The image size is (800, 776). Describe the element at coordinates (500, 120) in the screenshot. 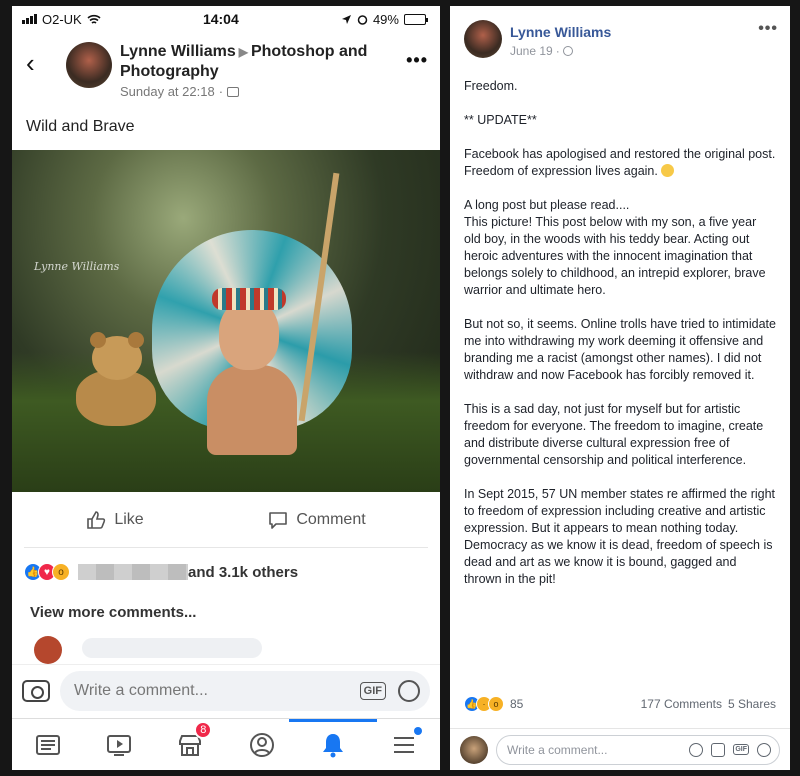

I see `paragraph-2: ** UPDATE**` at that location.